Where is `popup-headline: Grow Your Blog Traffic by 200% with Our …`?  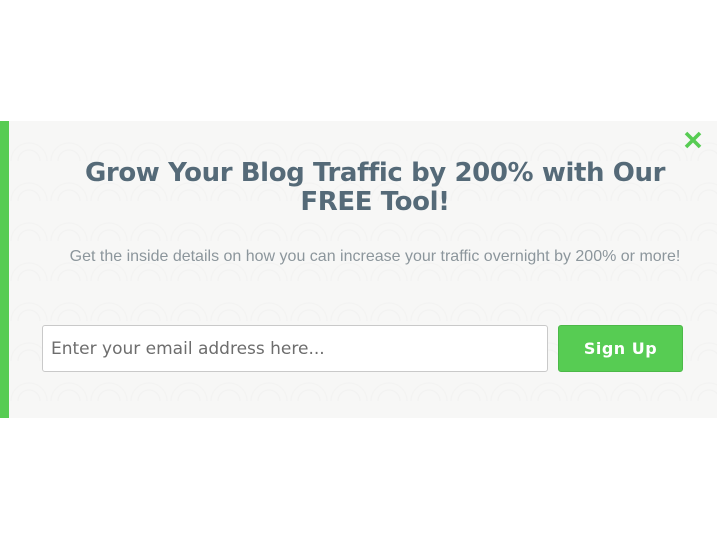
popup-headline: Grow Your Blog Traffic by 200% with Our … is located at coordinates (375, 187).